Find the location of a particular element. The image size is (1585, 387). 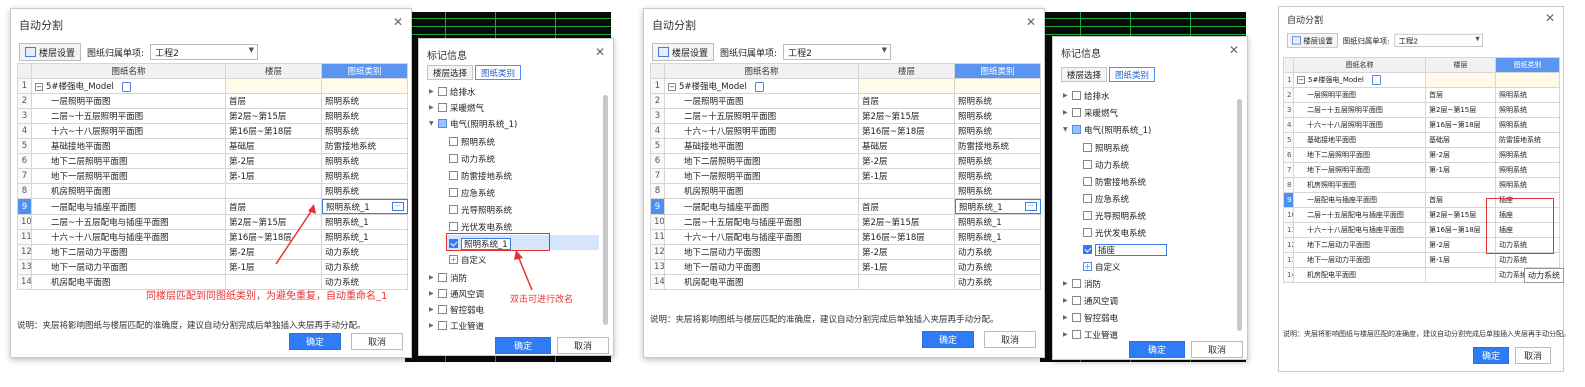

tree-item-hvac-gas: ▶ 采暖燃气 is located at coordinates (456, 107).